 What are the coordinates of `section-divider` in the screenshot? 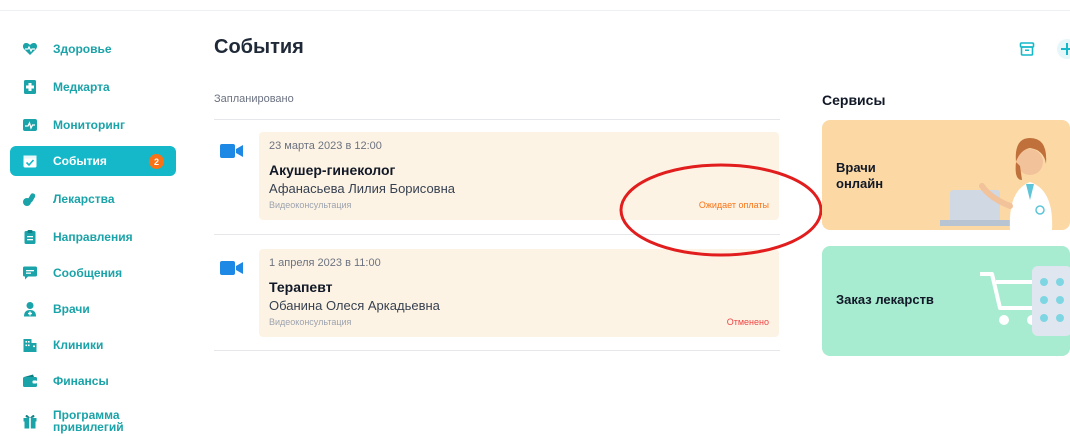 It's located at (497, 119).